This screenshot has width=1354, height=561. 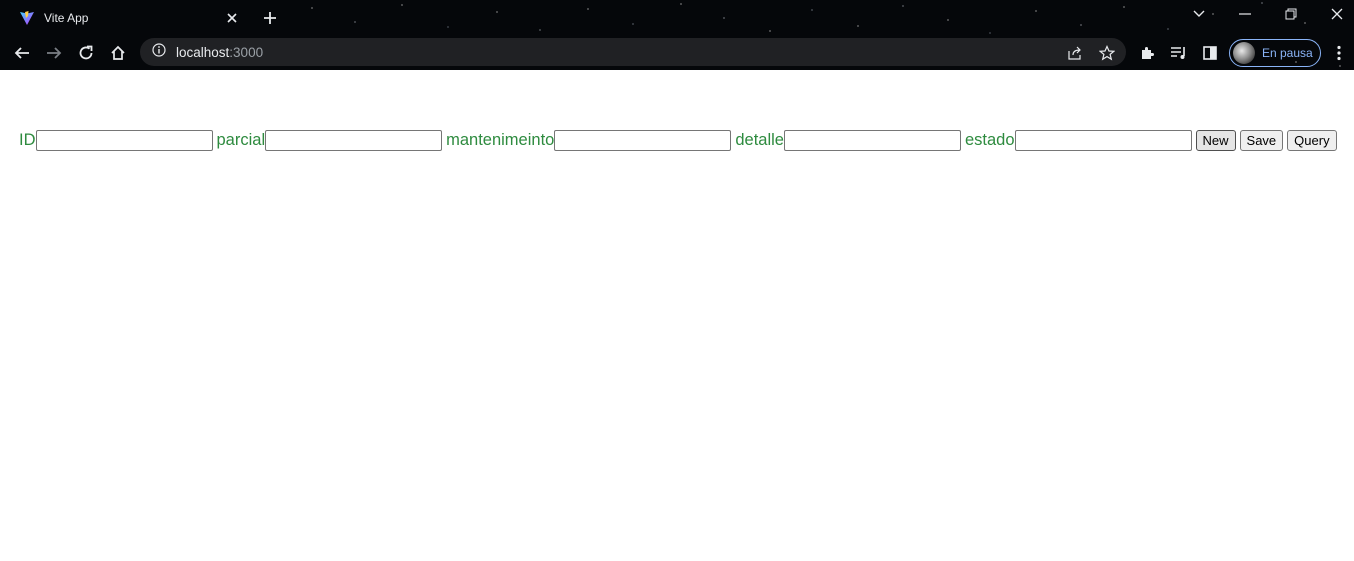 What do you see at coordinates (500, 140) in the screenshot?
I see `mantenimiento-label: mantenimeinto` at bounding box center [500, 140].